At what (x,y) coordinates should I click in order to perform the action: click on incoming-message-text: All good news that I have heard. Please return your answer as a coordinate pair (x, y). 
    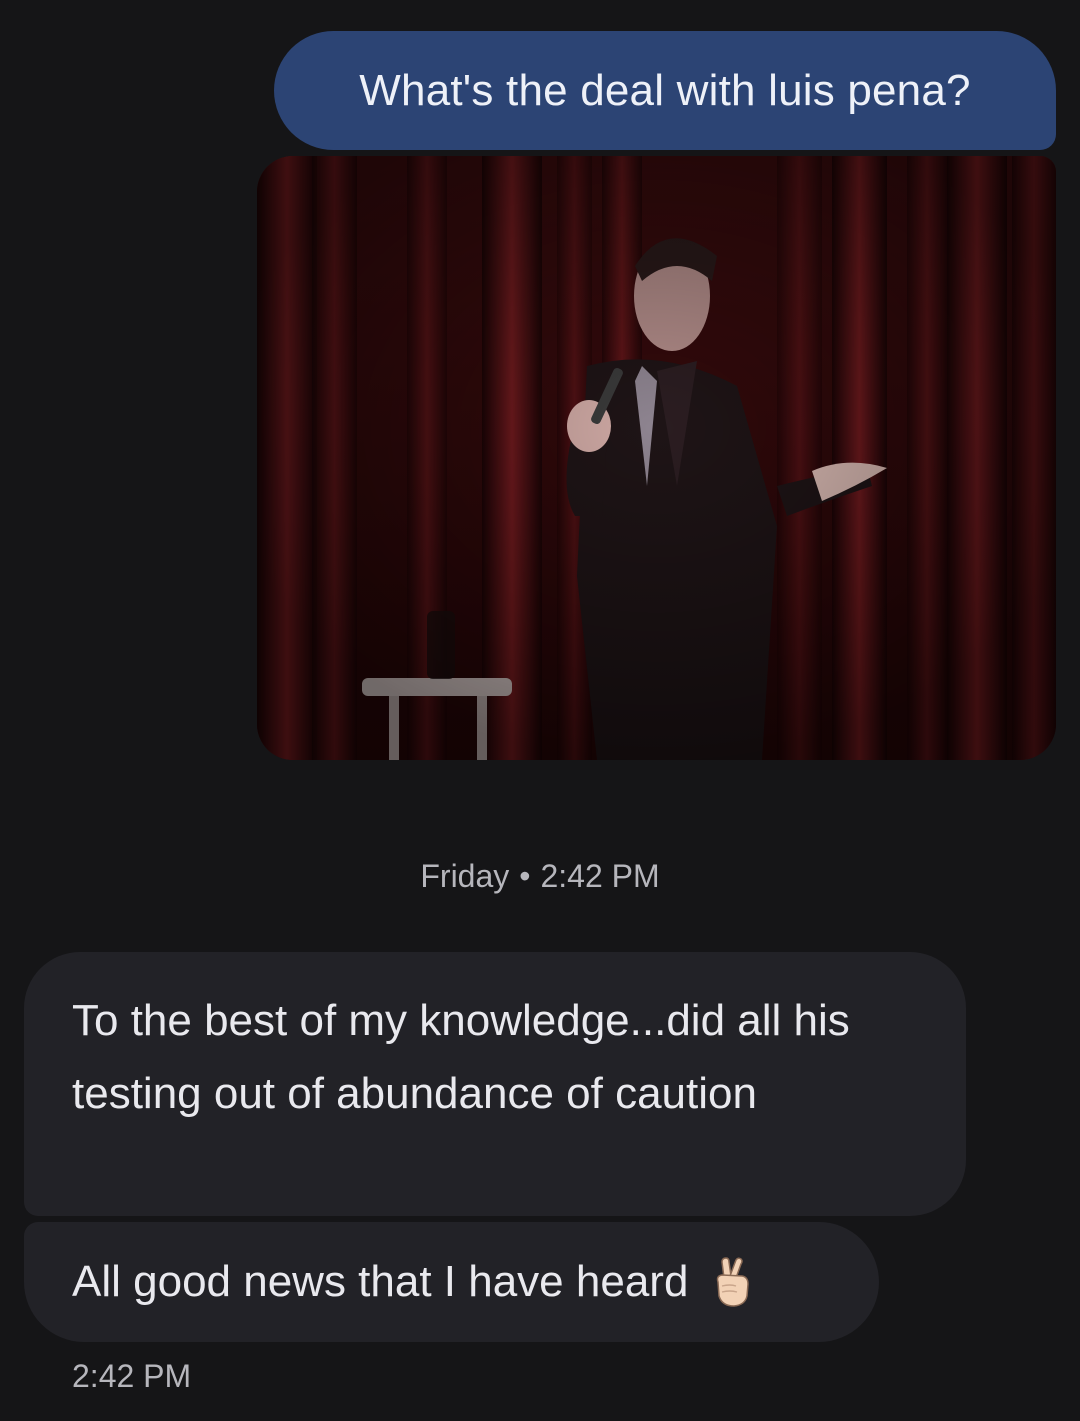
    Looking at the image, I should click on (380, 1281).